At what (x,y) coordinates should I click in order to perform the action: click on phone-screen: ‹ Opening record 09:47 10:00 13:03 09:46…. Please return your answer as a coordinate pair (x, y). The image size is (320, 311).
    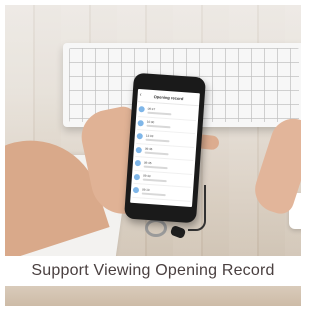
    Looking at the image, I should click on (165, 148).